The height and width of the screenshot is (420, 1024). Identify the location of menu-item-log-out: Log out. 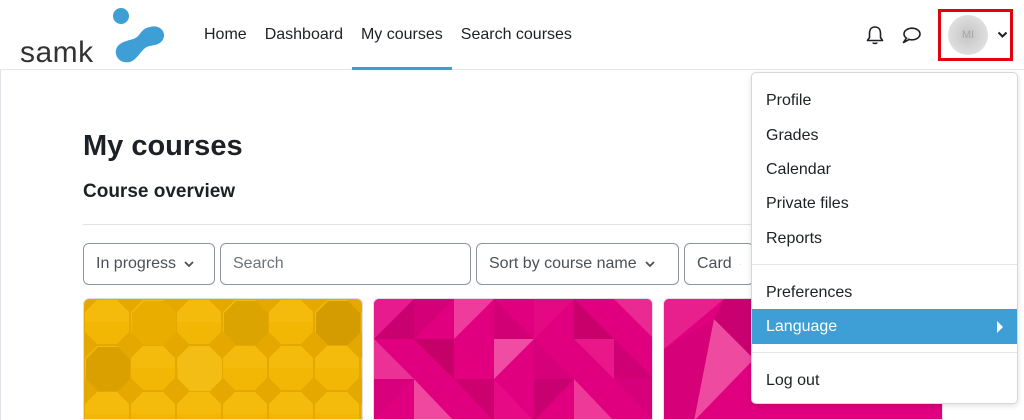
(884, 380).